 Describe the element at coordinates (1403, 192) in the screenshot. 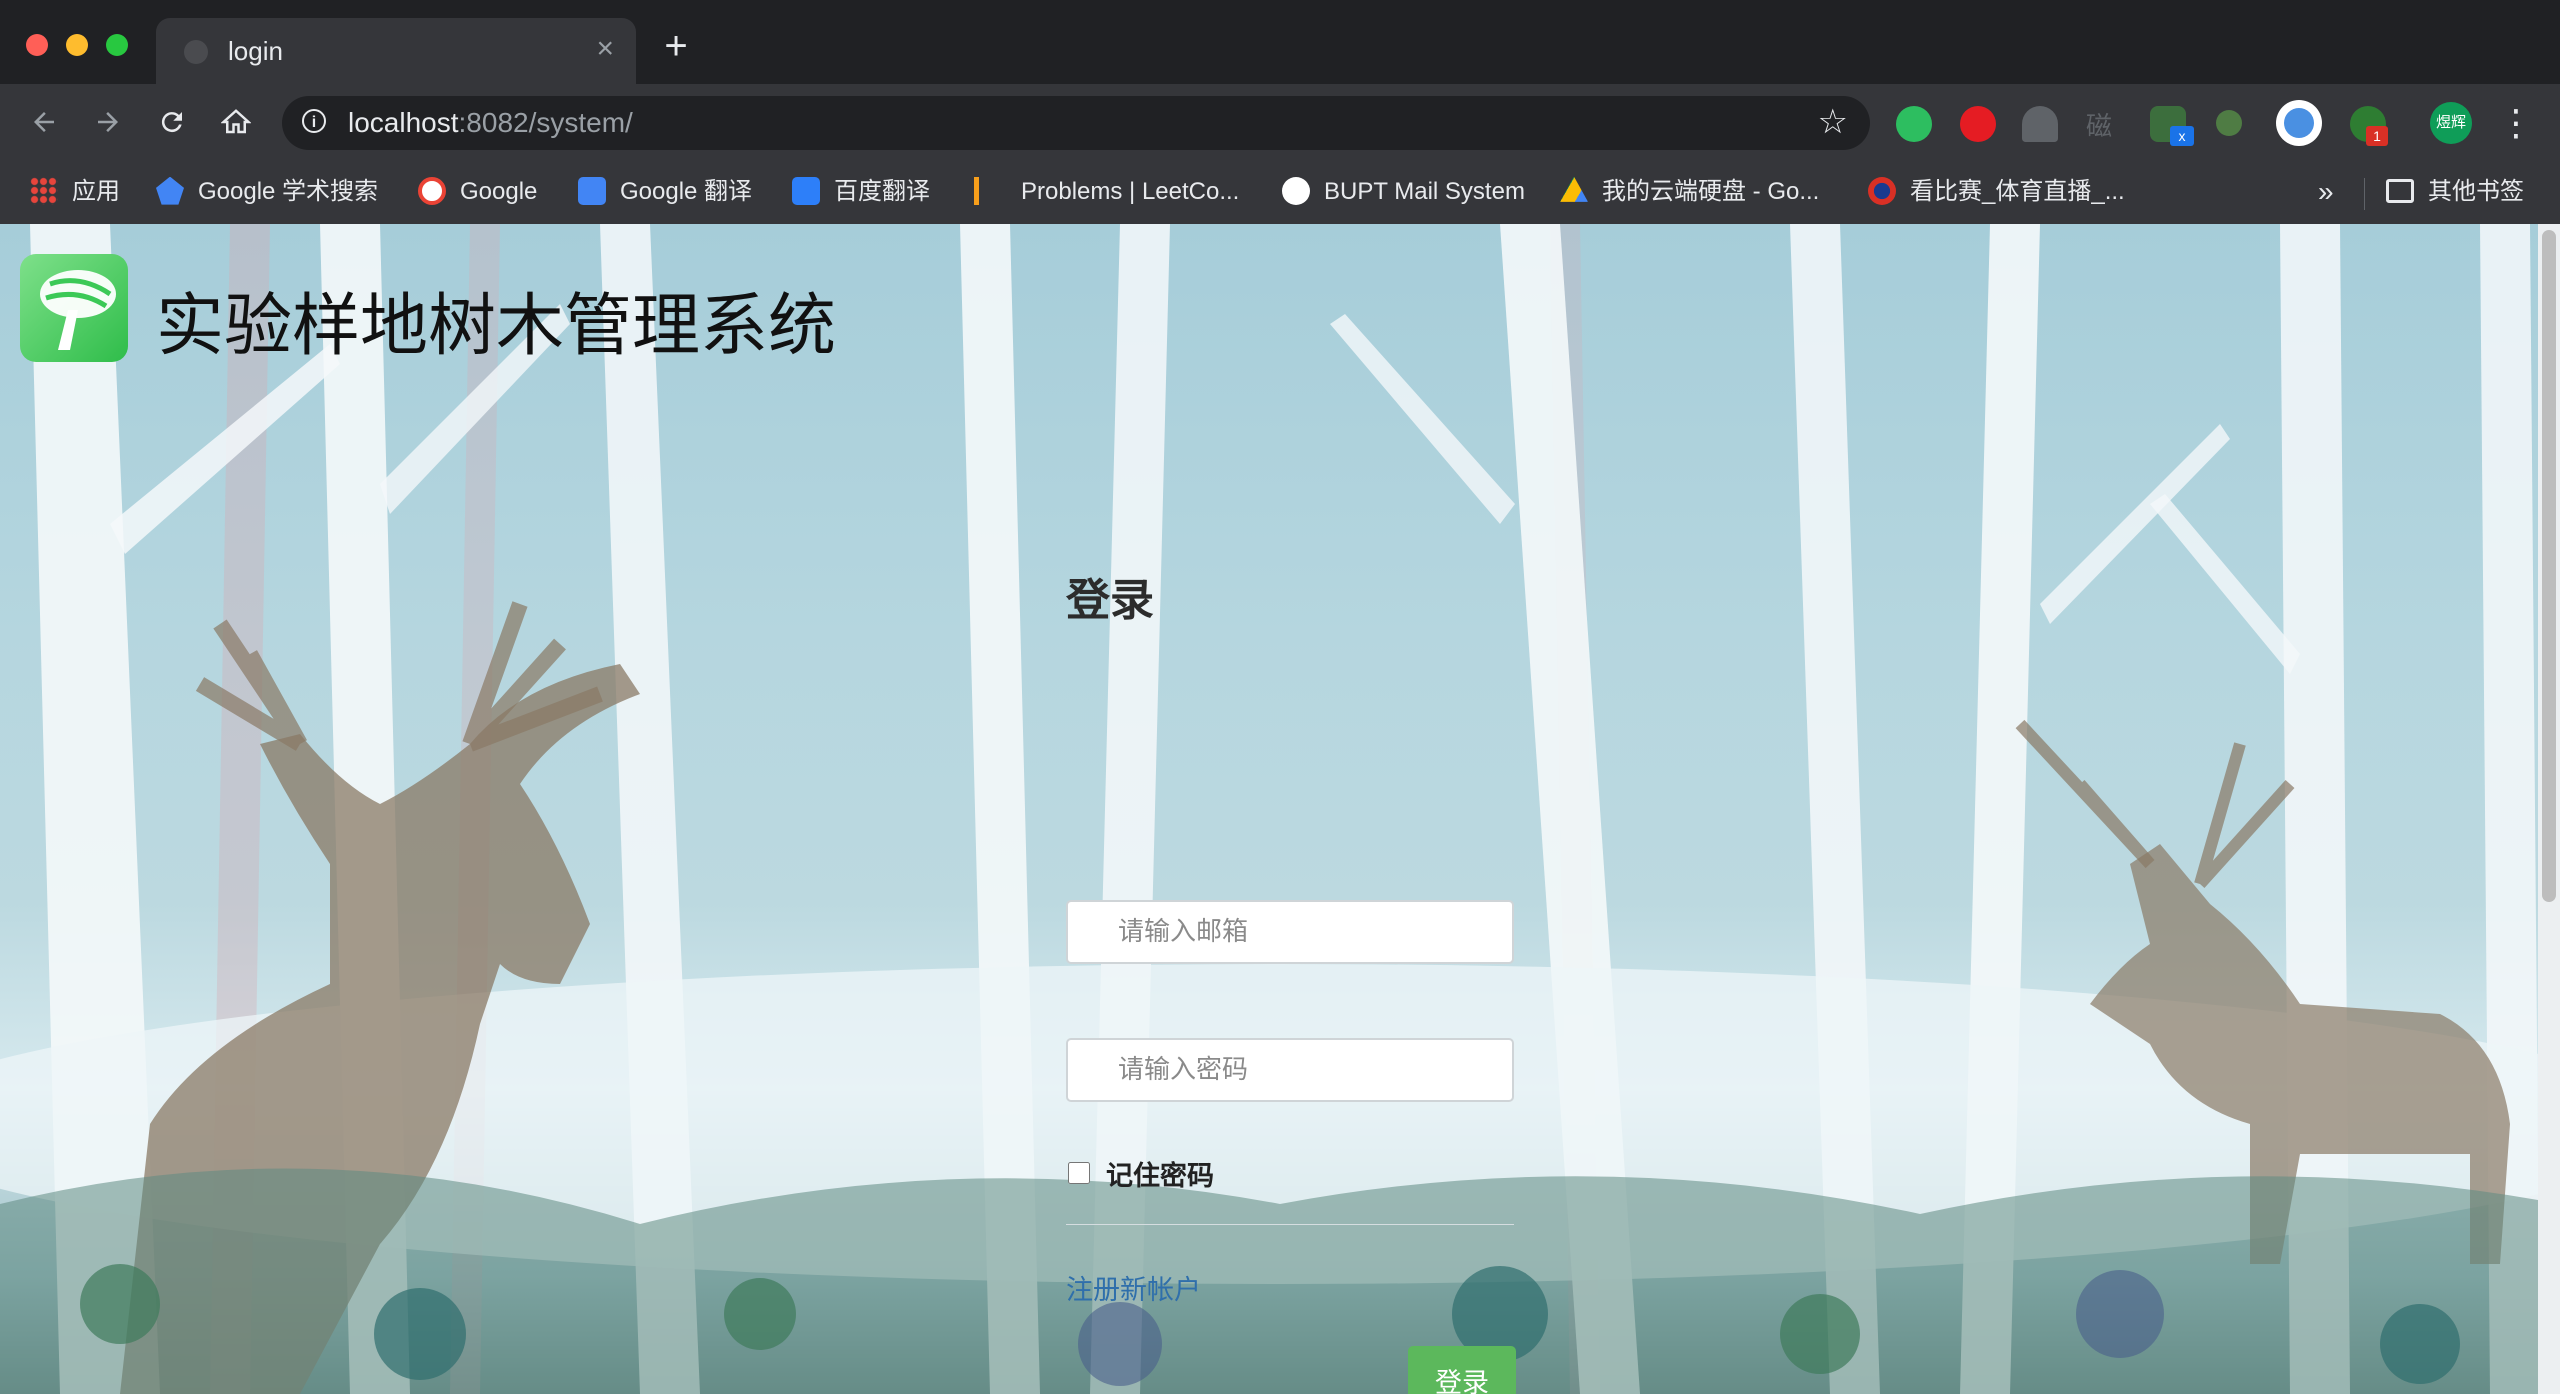

I see `bookmark-bupt-mail: BUPT Mail System` at that location.